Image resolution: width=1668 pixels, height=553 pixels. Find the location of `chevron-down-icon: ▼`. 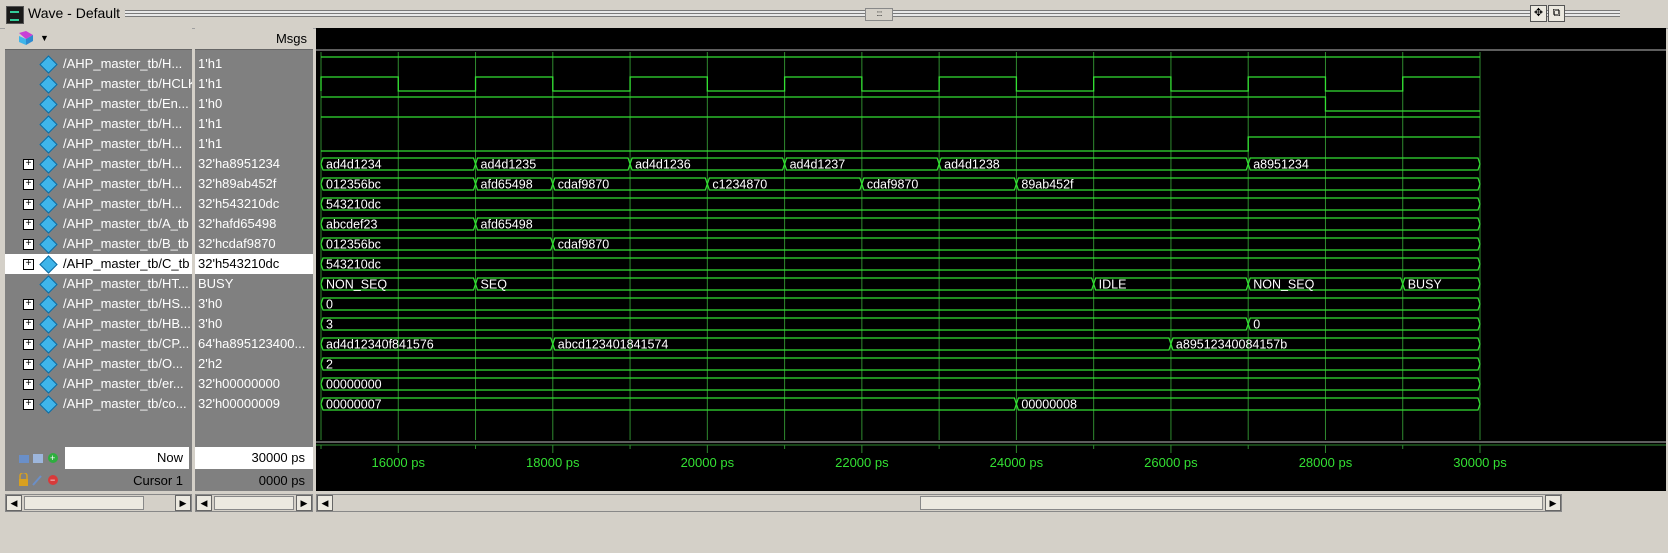

chevron-down-icon: ▼ is located at coordinates (44, 38).